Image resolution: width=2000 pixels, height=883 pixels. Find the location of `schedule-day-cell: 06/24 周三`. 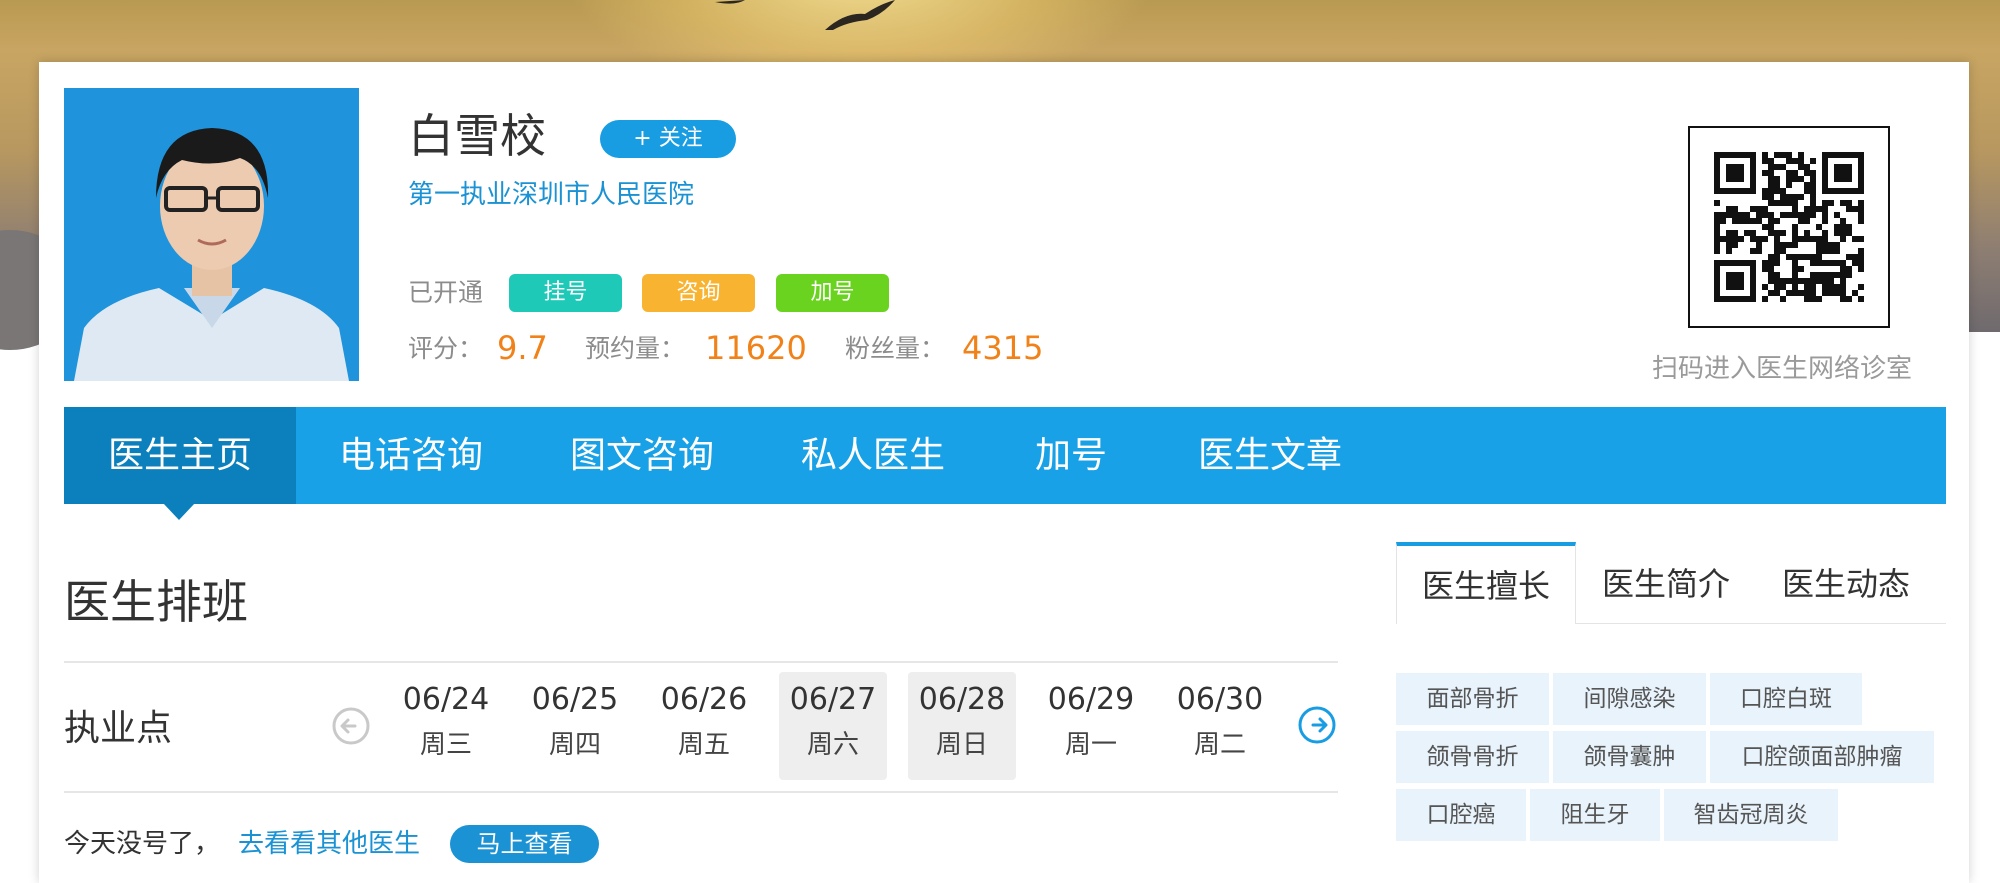

schedule-day-cell: 06/24 周三 is located at coordinates (446, 726).